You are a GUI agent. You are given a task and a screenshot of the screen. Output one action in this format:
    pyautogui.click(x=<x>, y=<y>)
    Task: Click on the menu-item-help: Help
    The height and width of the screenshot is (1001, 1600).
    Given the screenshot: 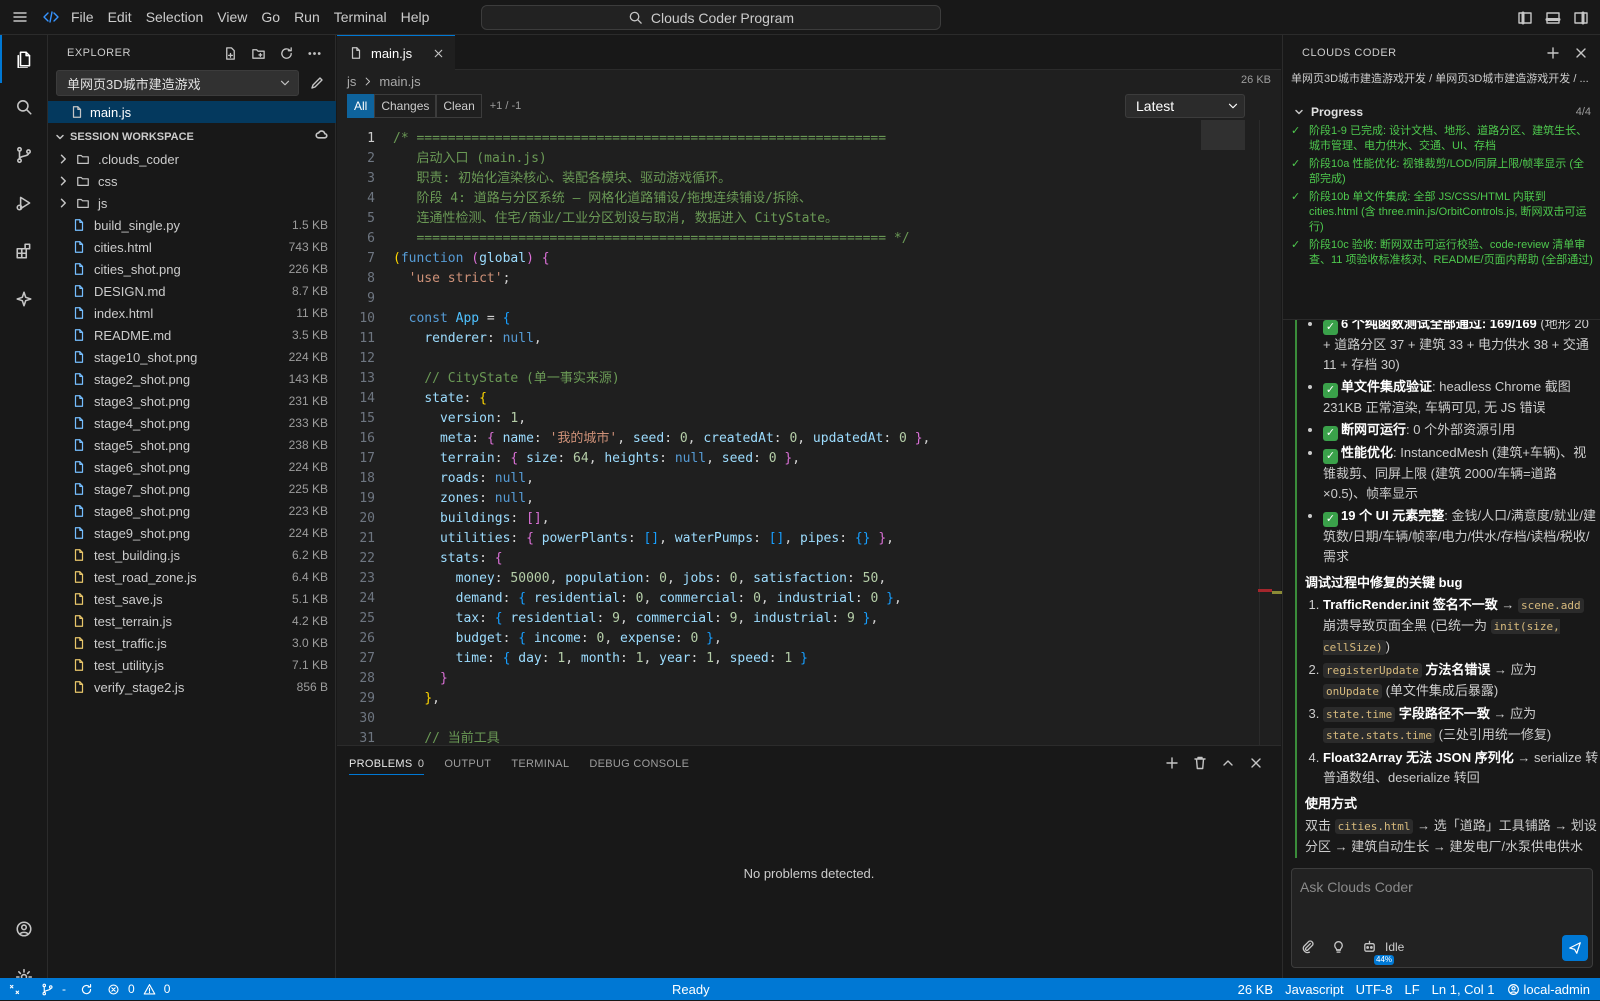 What is the action you would take?
    pyautogui.click(x=415, y=17)
    